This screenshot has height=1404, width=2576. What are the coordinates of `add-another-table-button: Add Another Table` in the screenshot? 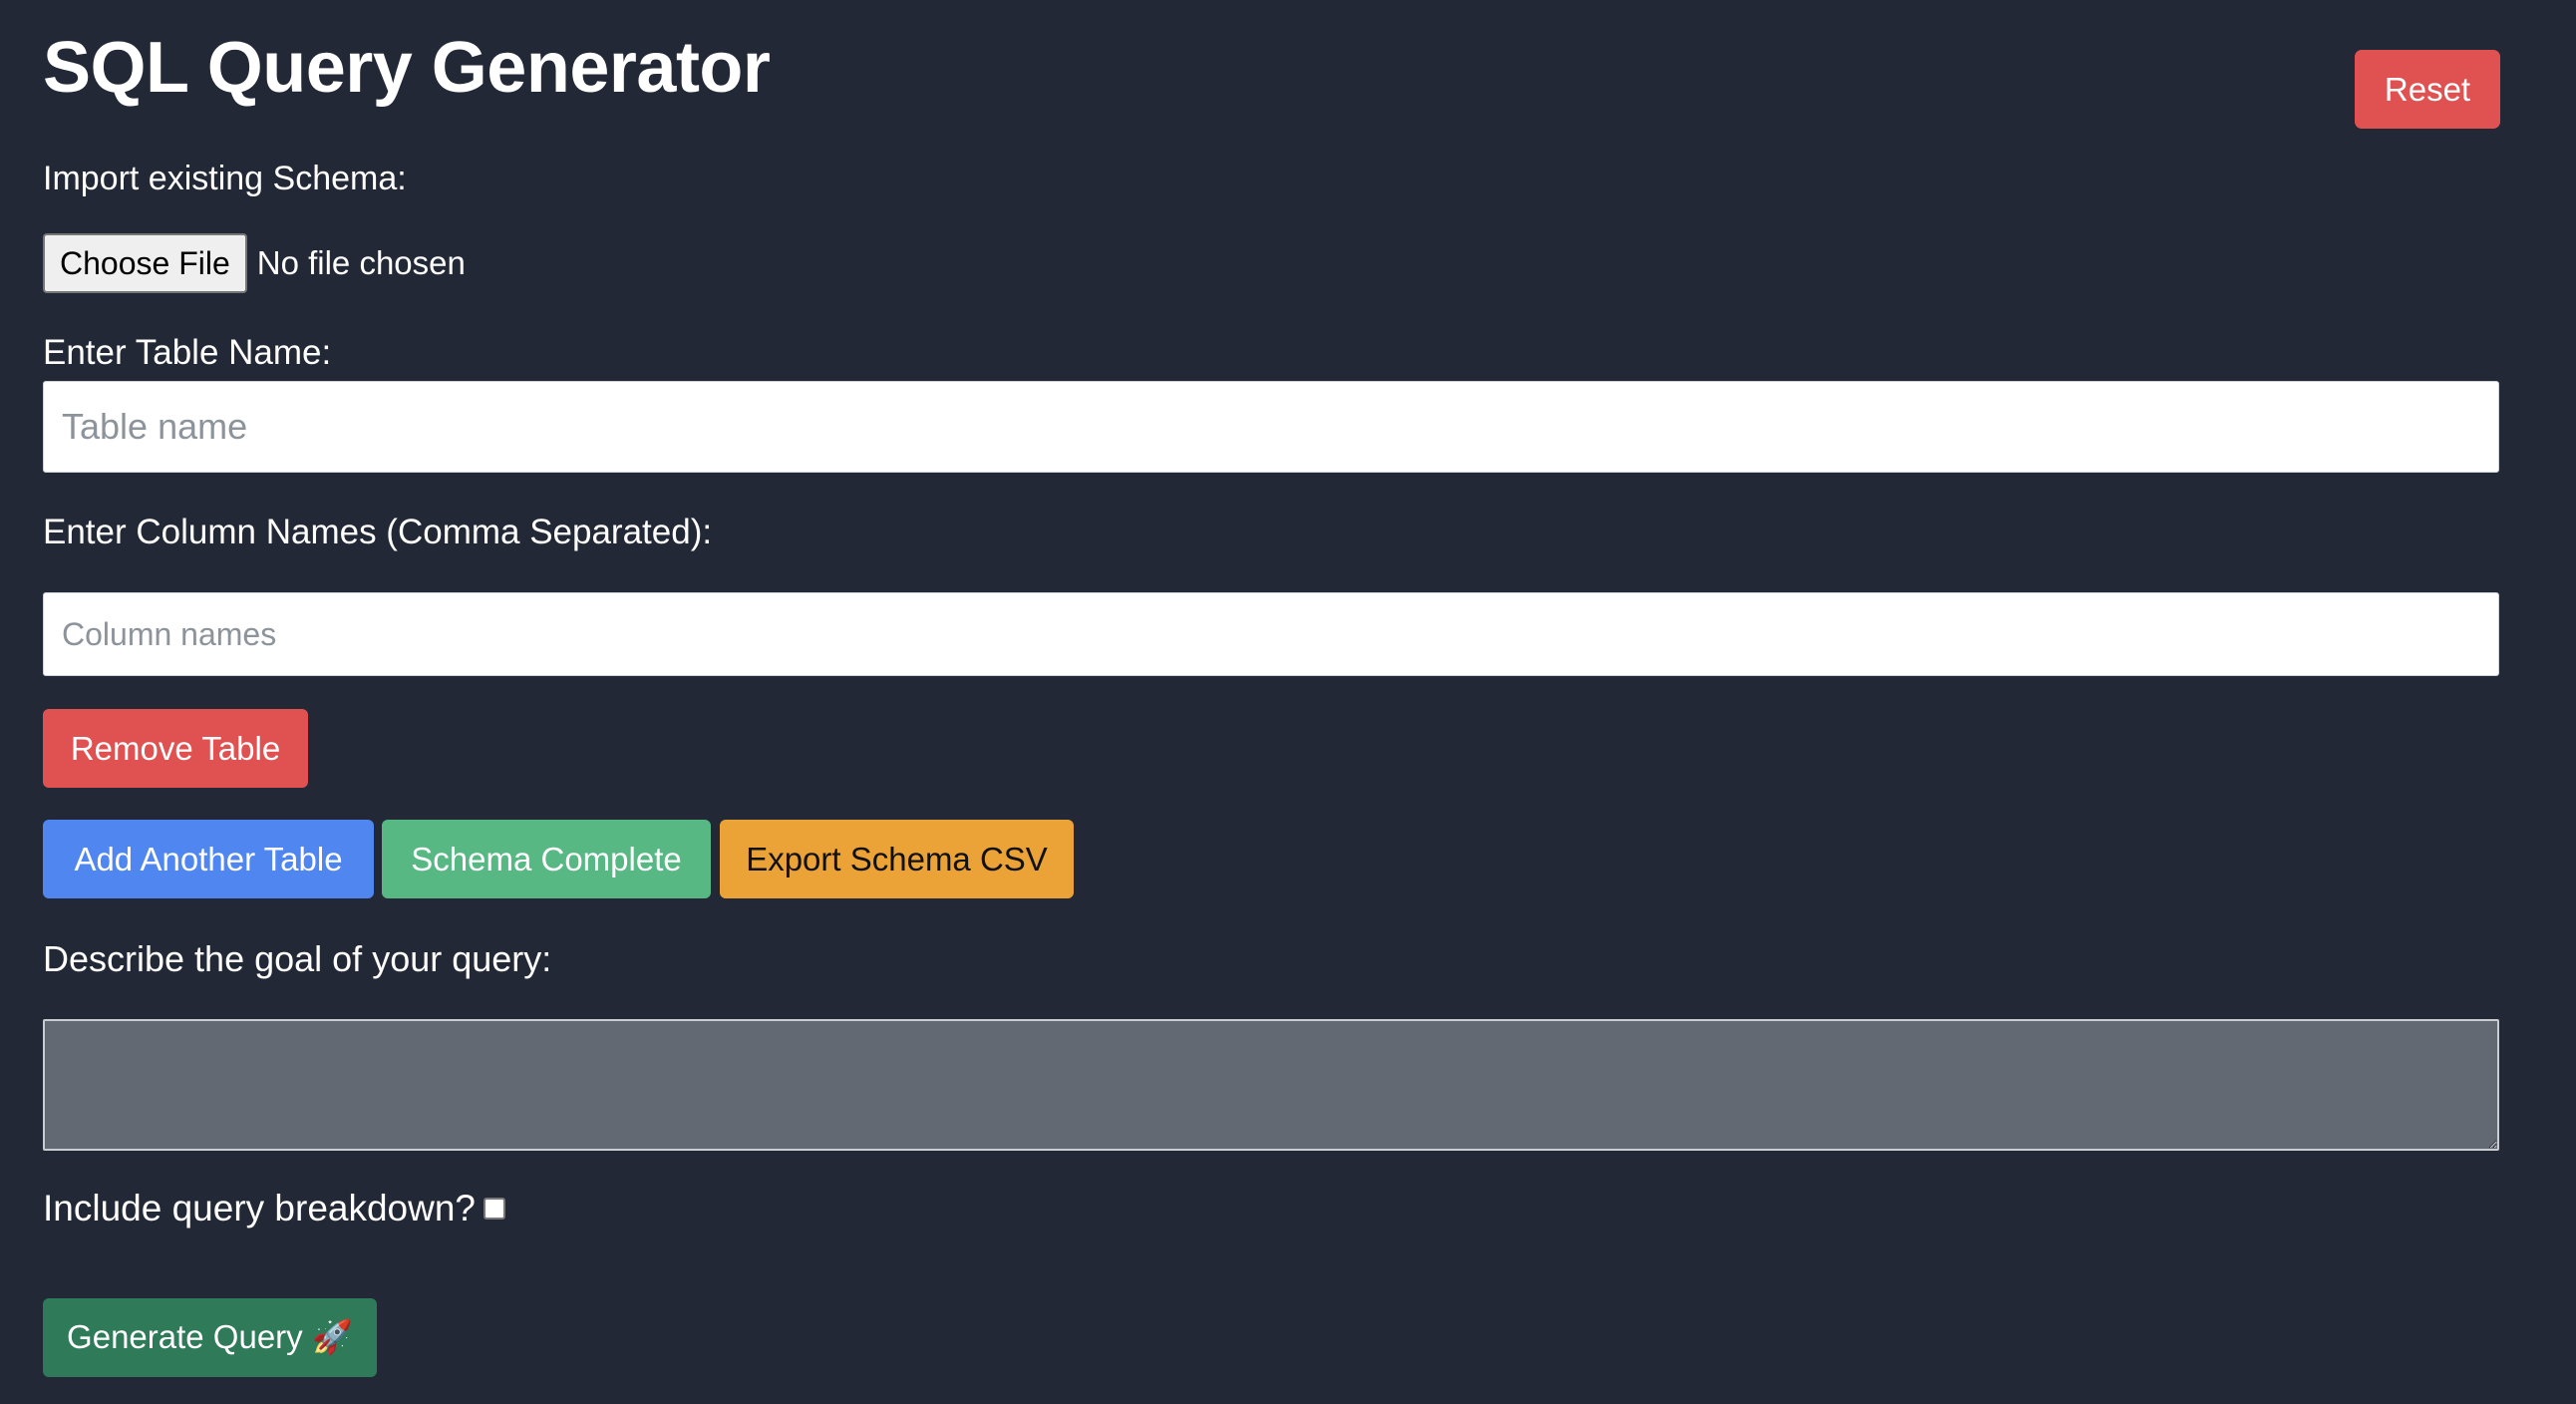 It's located at (208, 859).